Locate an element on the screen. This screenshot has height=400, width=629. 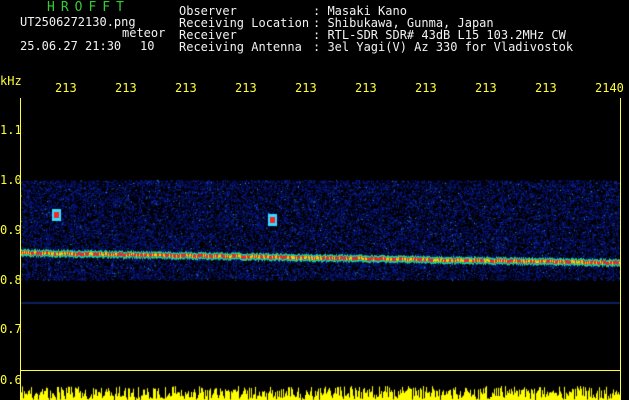
meteor-count: 10 is located at coordinates (147, 46).